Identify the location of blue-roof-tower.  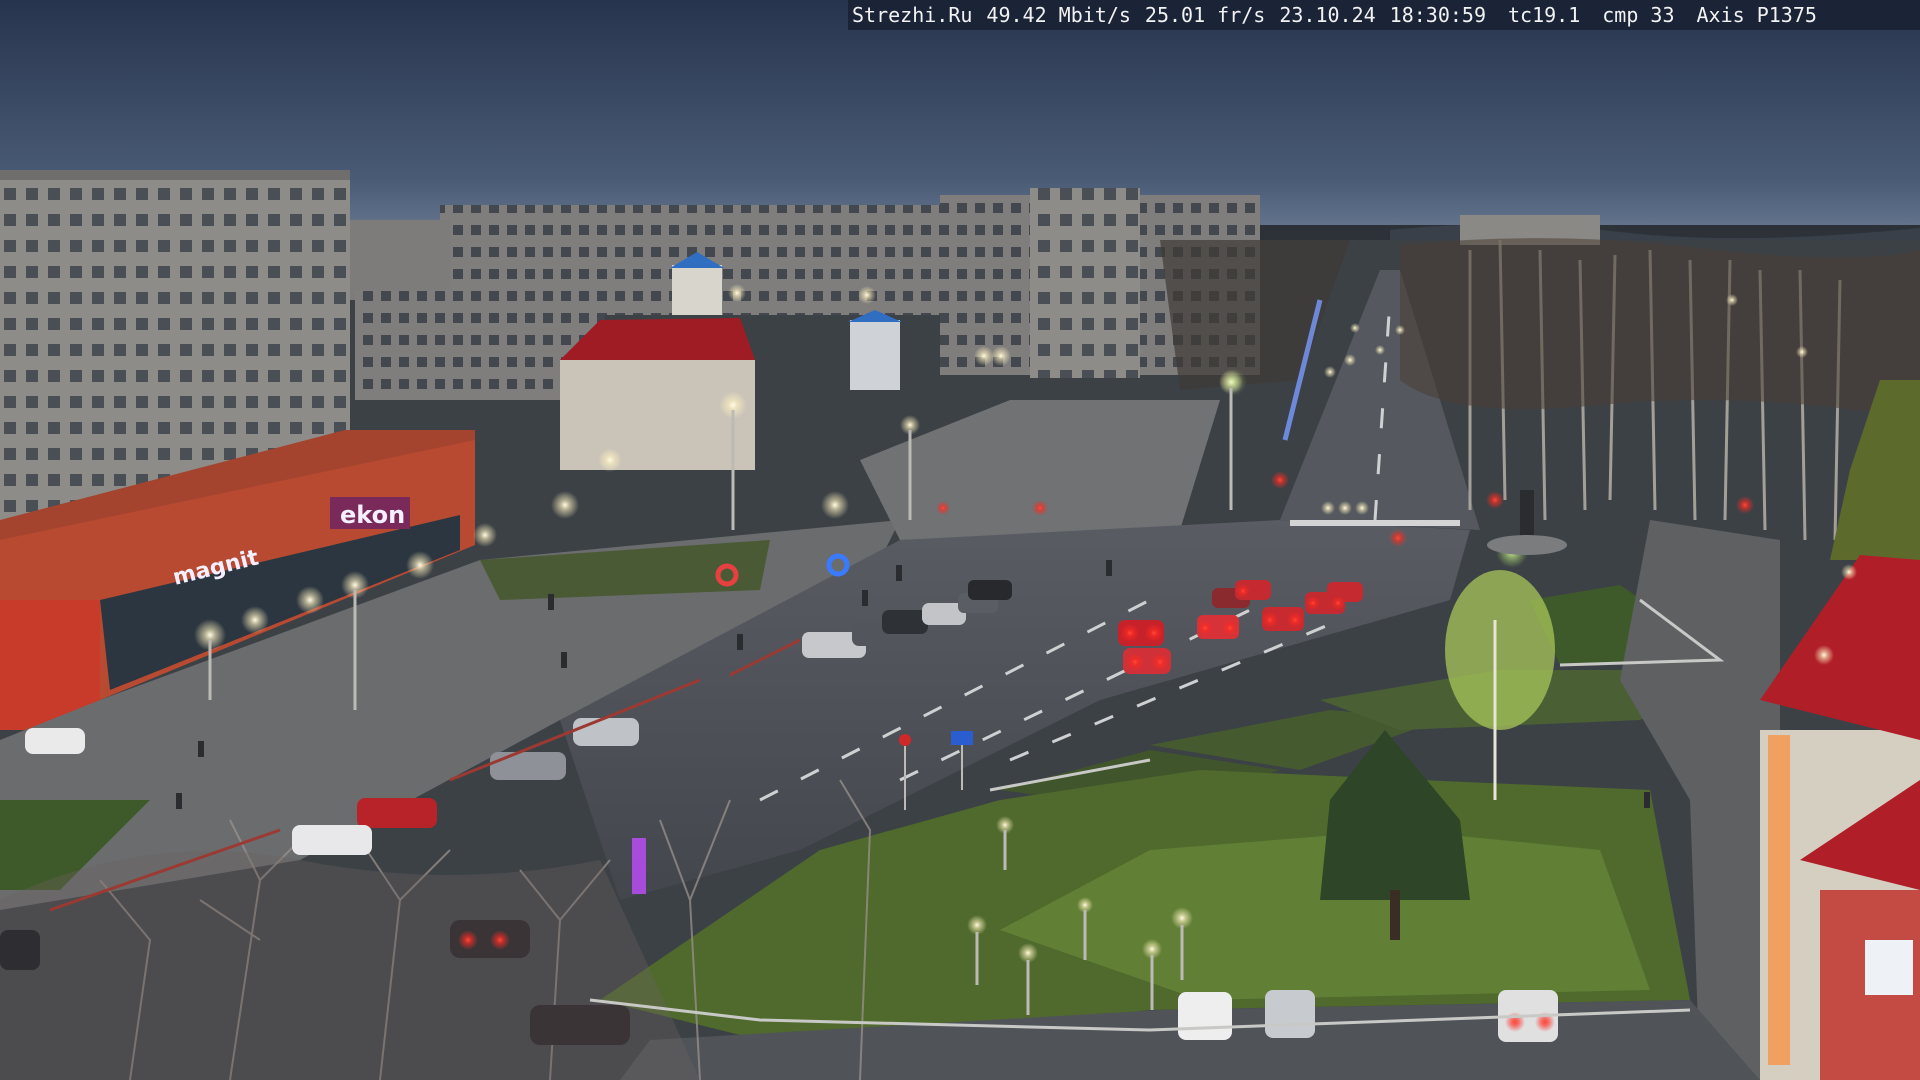
(697, 290).